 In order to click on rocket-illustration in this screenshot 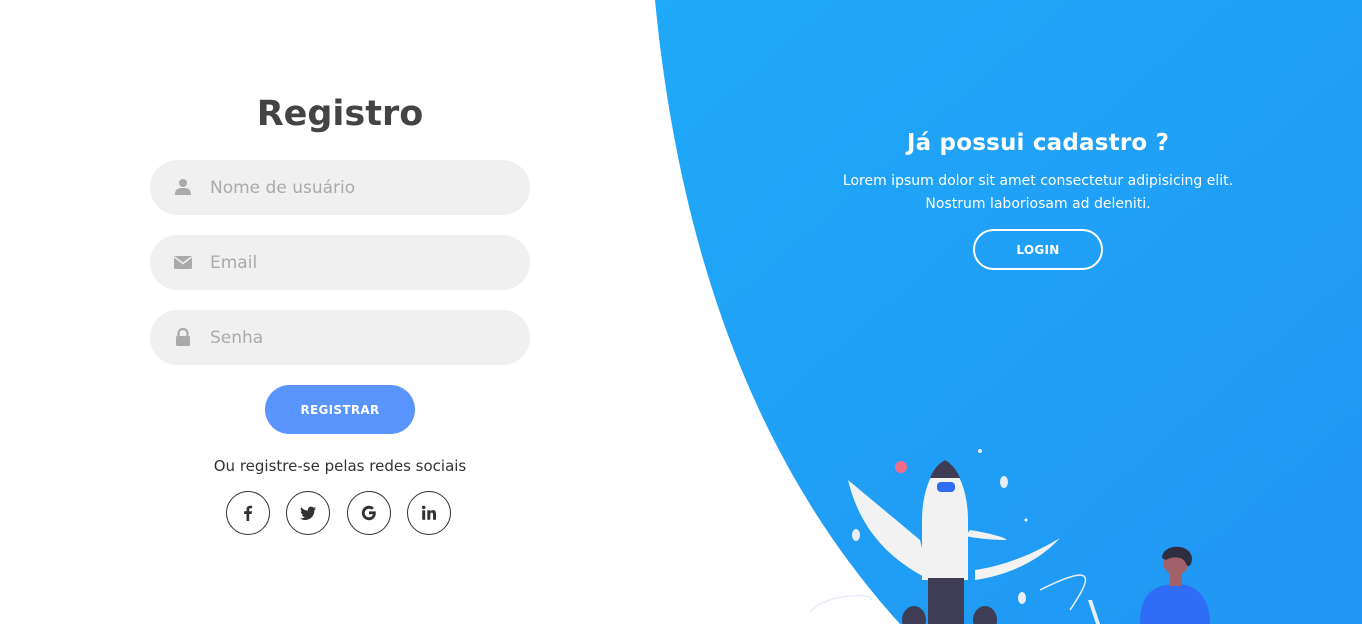, I will do `click(1009, 536)`.